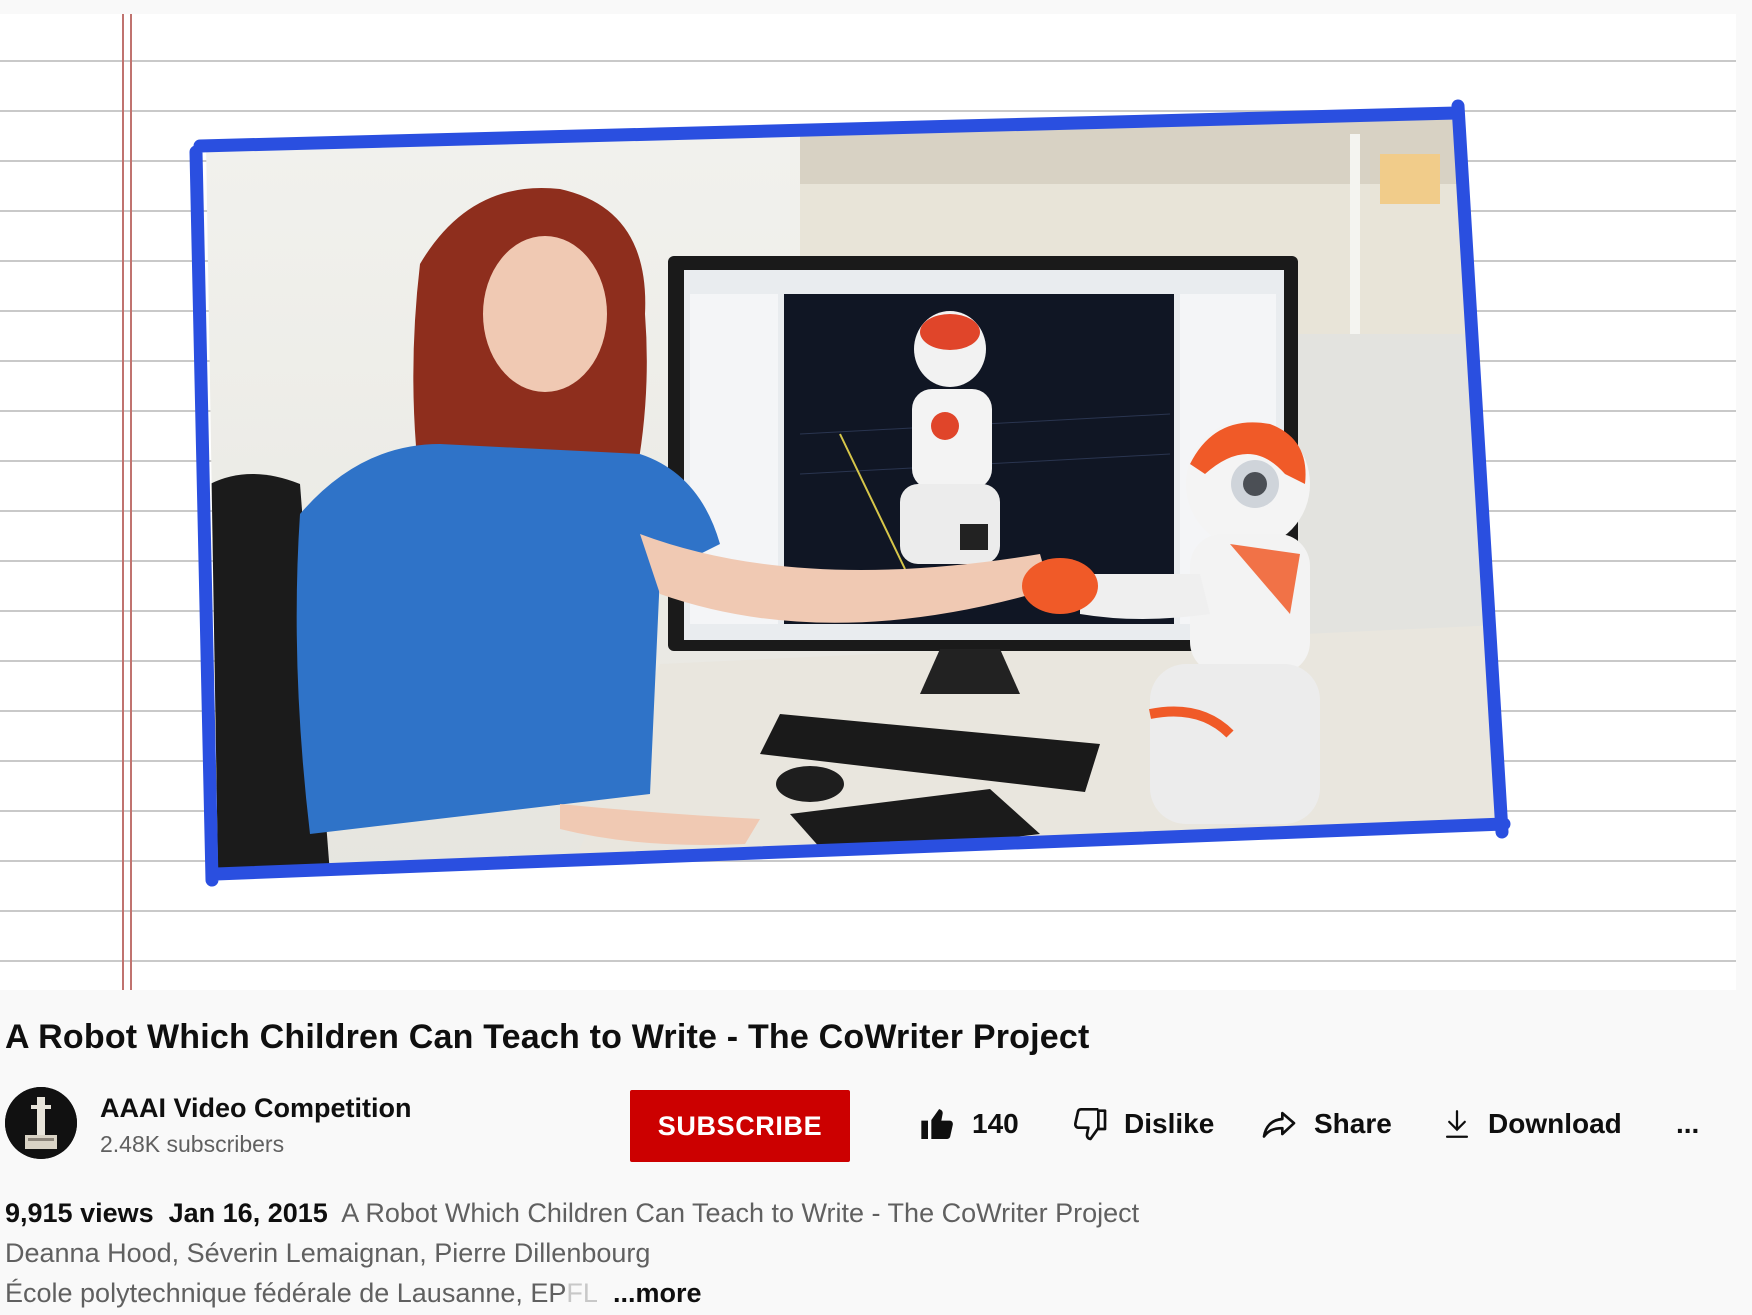  Describe the element at coordinates (1279, 1124) in the screenshot. I see `share-icon` at that location.